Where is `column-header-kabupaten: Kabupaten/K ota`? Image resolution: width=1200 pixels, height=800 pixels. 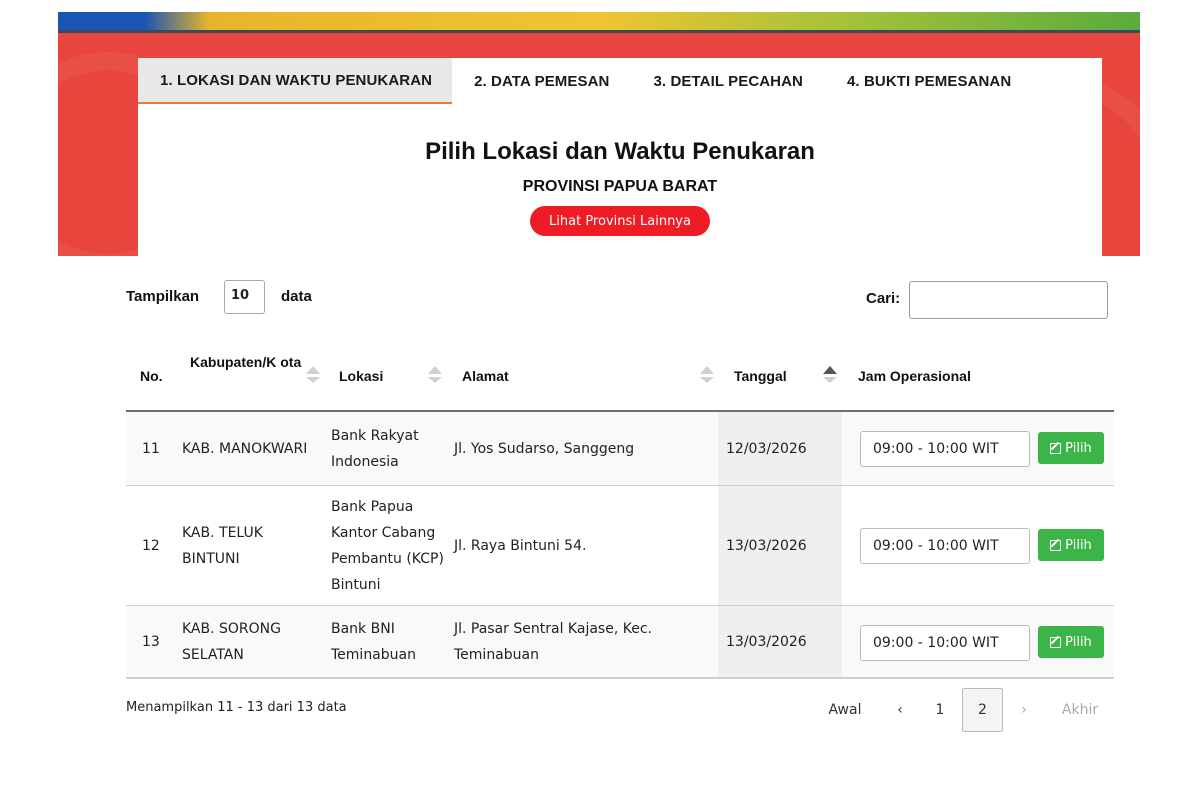
column-header-kabupaten: Kabupaten/K ota is located at coordinates (246, 362).